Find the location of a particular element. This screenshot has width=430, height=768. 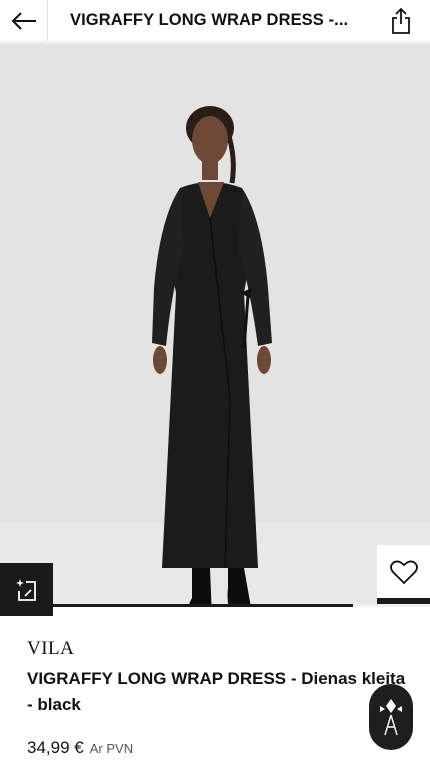

price-row: 34,99 € Ar PVN is located at coordinates (80, 748).